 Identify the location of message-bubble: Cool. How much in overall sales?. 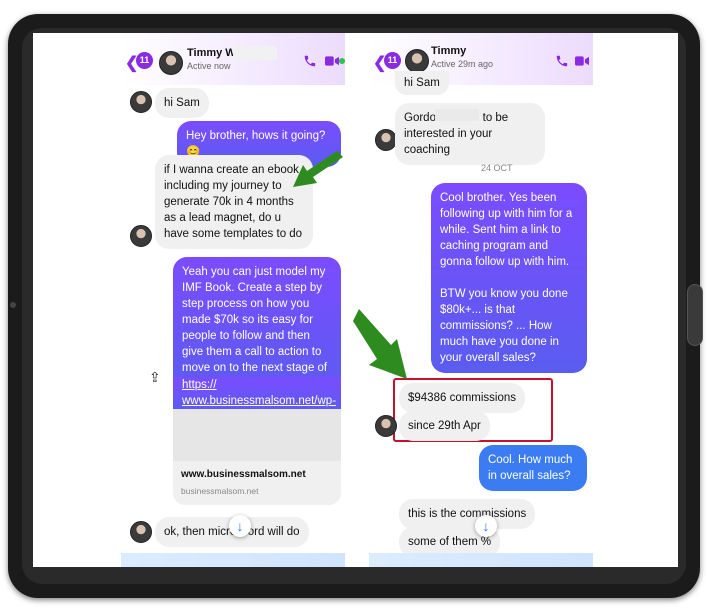
(533, 468).